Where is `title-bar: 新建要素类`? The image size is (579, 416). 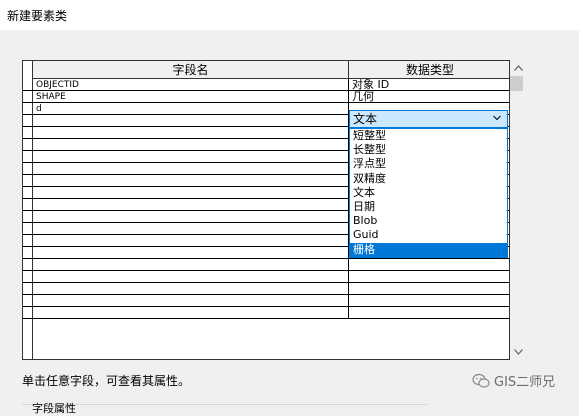
title-bar: 新建要素类 is located at coordinates (289, 15).